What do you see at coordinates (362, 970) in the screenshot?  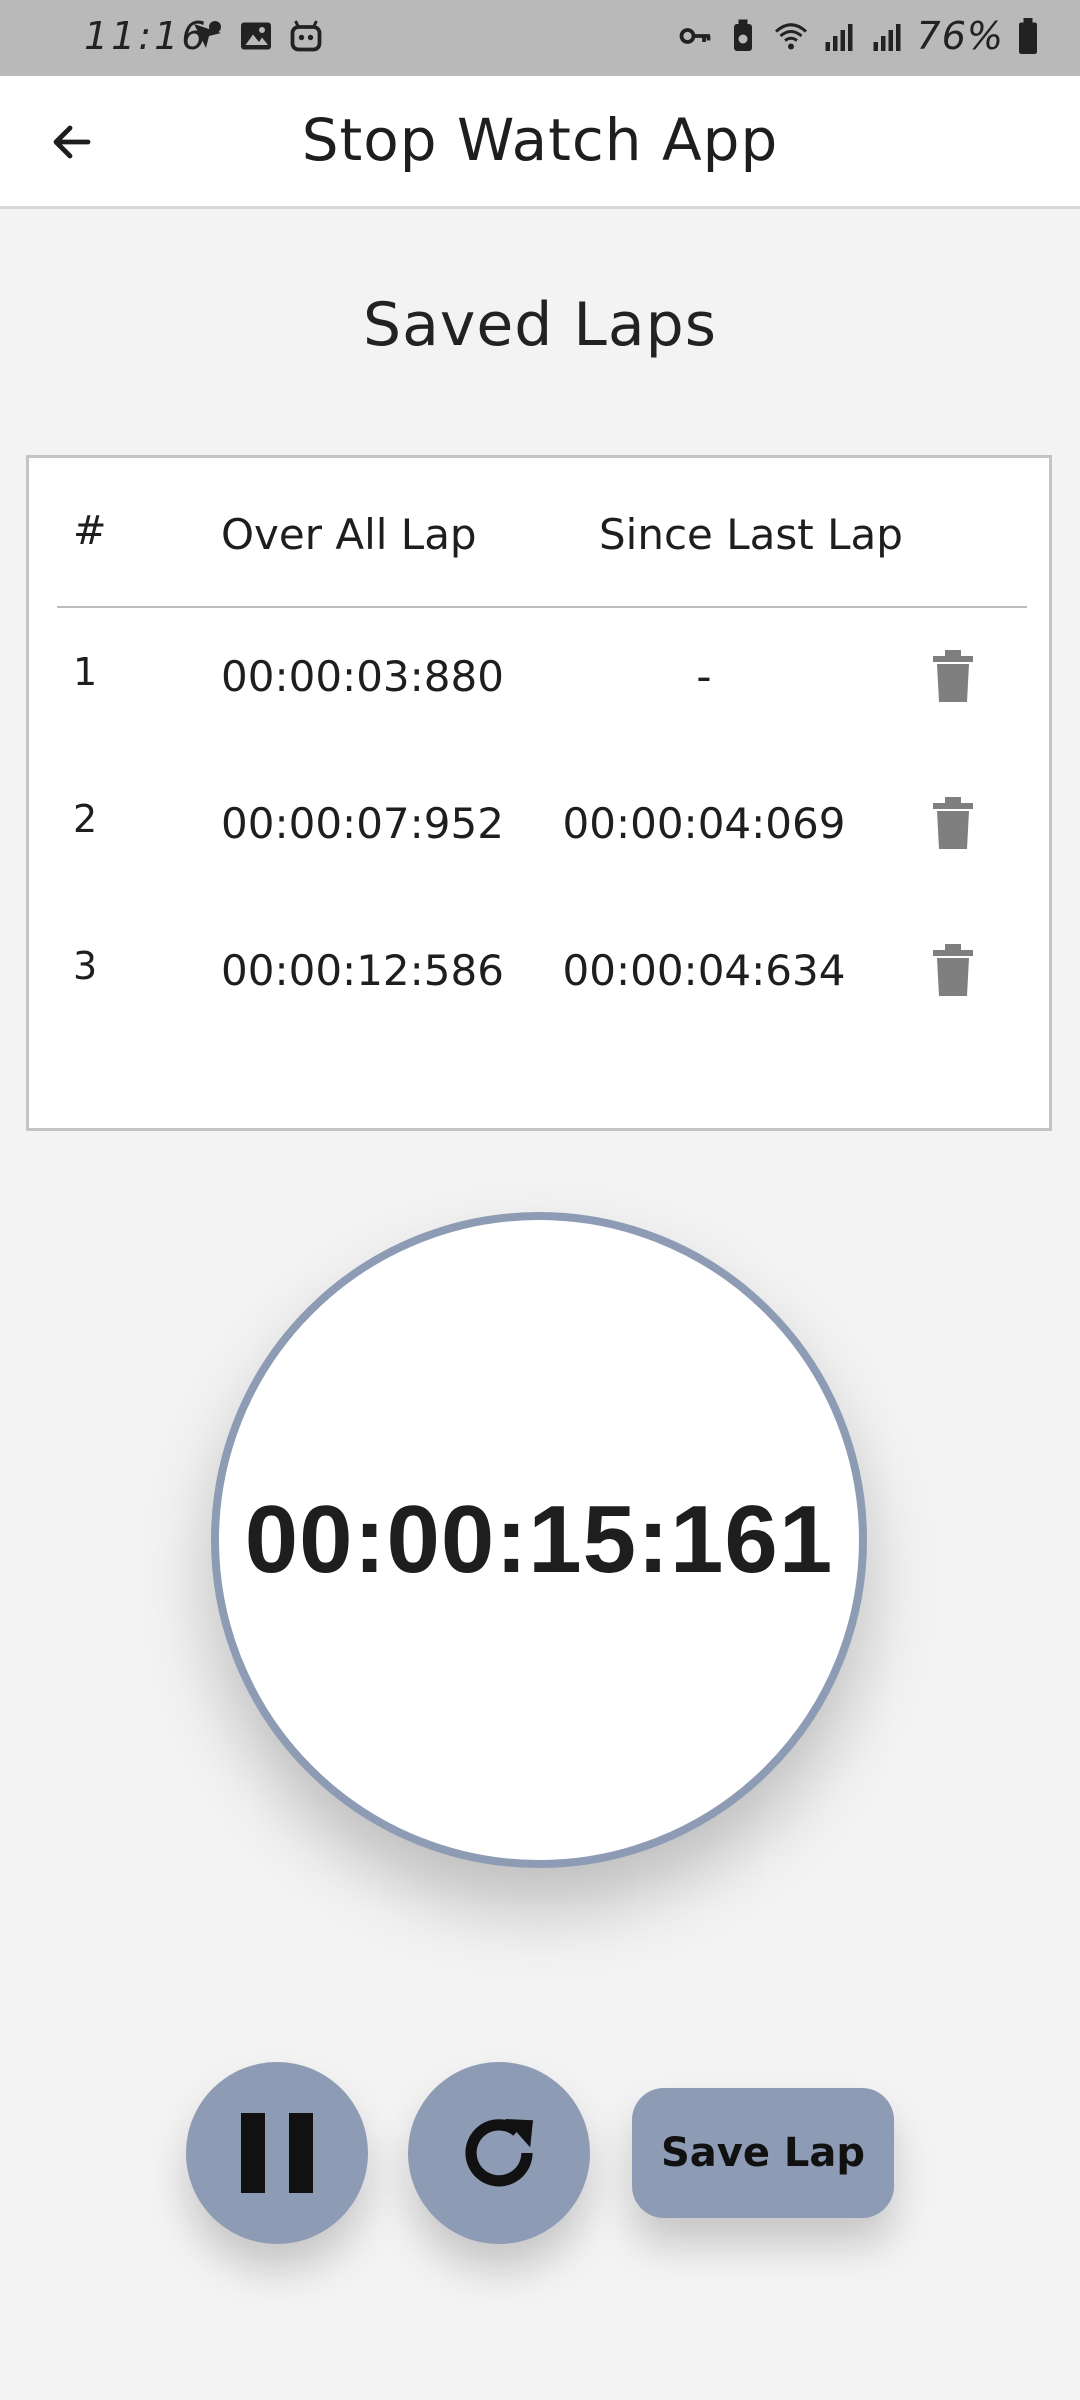 I see `lap-overall-time: 00:00:12:586` at bounding box center [362, 970].